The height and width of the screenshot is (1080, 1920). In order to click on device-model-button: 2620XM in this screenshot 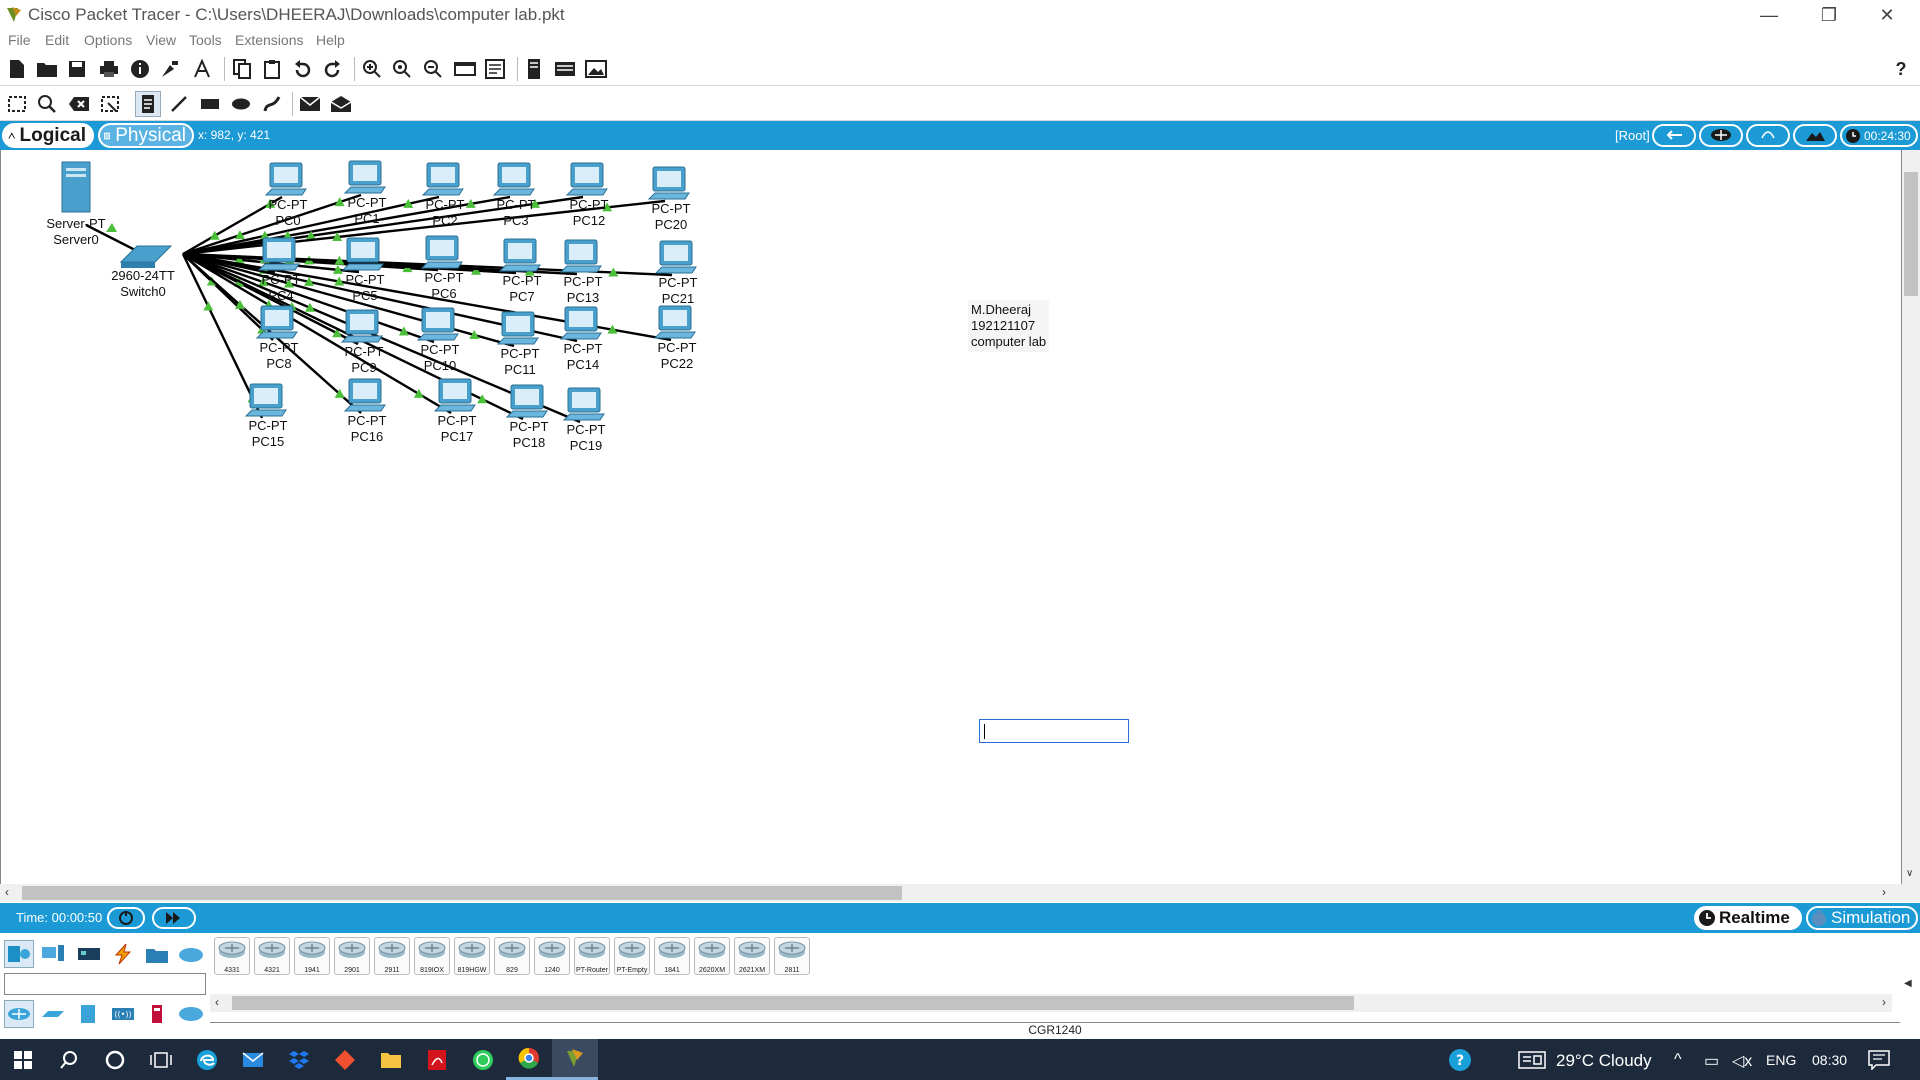, I will do `click(712, 956)`.